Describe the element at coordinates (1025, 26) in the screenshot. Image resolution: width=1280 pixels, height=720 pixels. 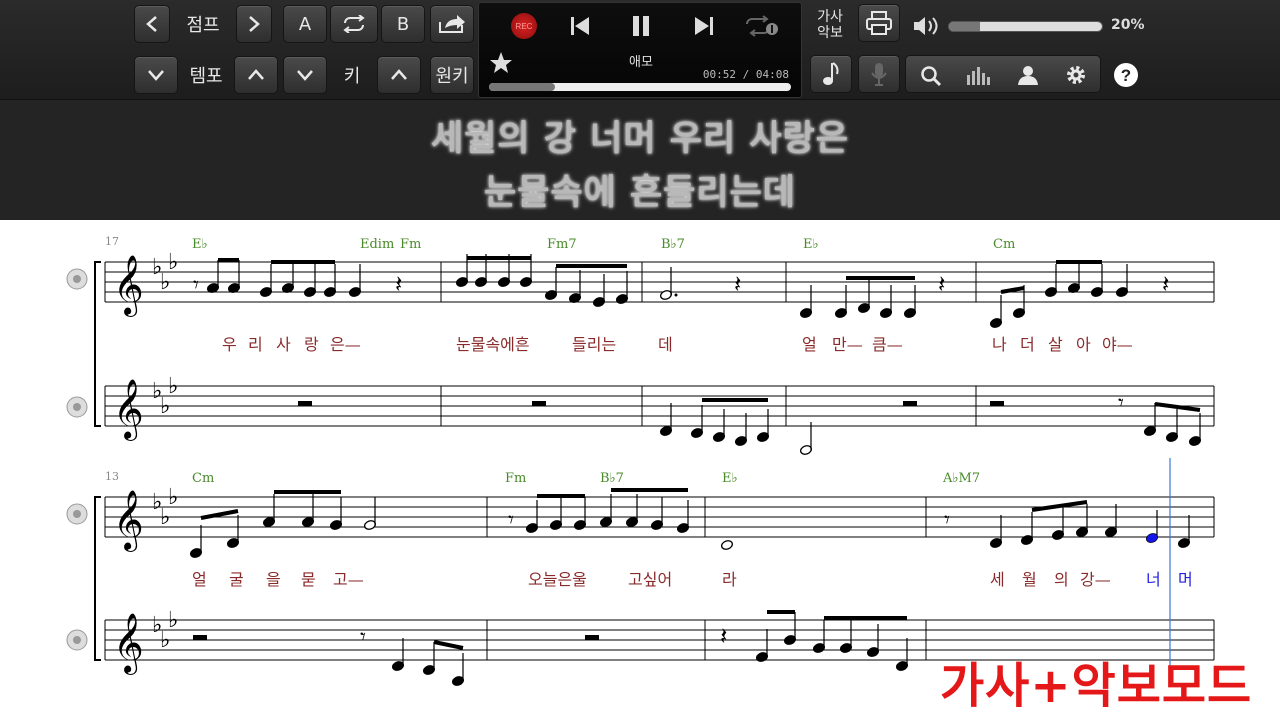
I see `volume-slider` at that location.